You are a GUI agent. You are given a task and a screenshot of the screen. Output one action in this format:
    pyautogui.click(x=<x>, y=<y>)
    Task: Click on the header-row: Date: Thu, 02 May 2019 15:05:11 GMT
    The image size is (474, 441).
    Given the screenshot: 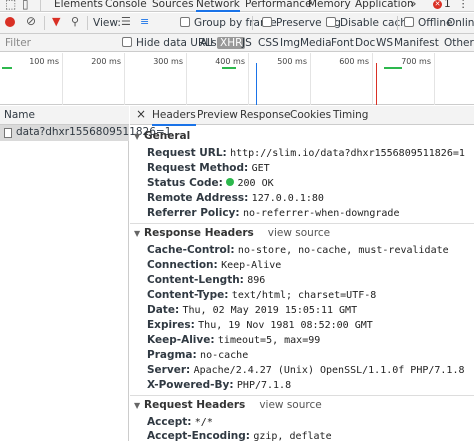 What is the action you would take?
    pyautogui.click(x=252, y=310)
    